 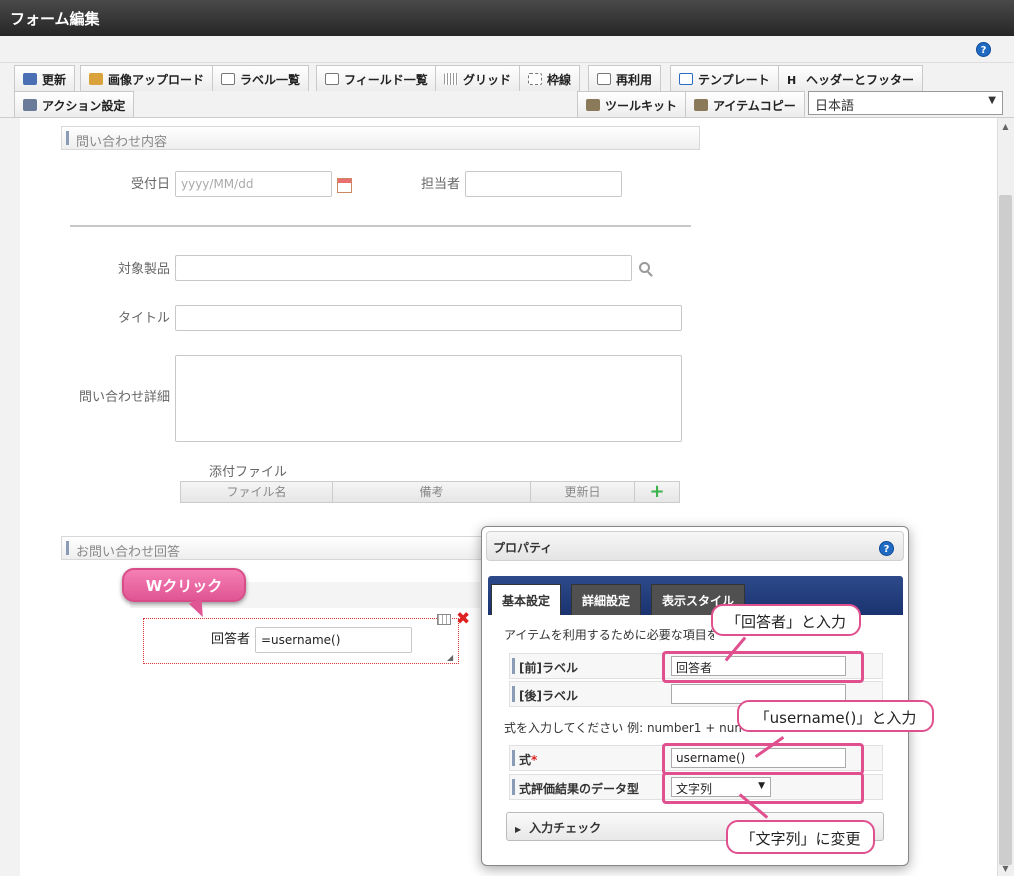 I want to click on answerer-input: =username(), so click(x=333, y=640).